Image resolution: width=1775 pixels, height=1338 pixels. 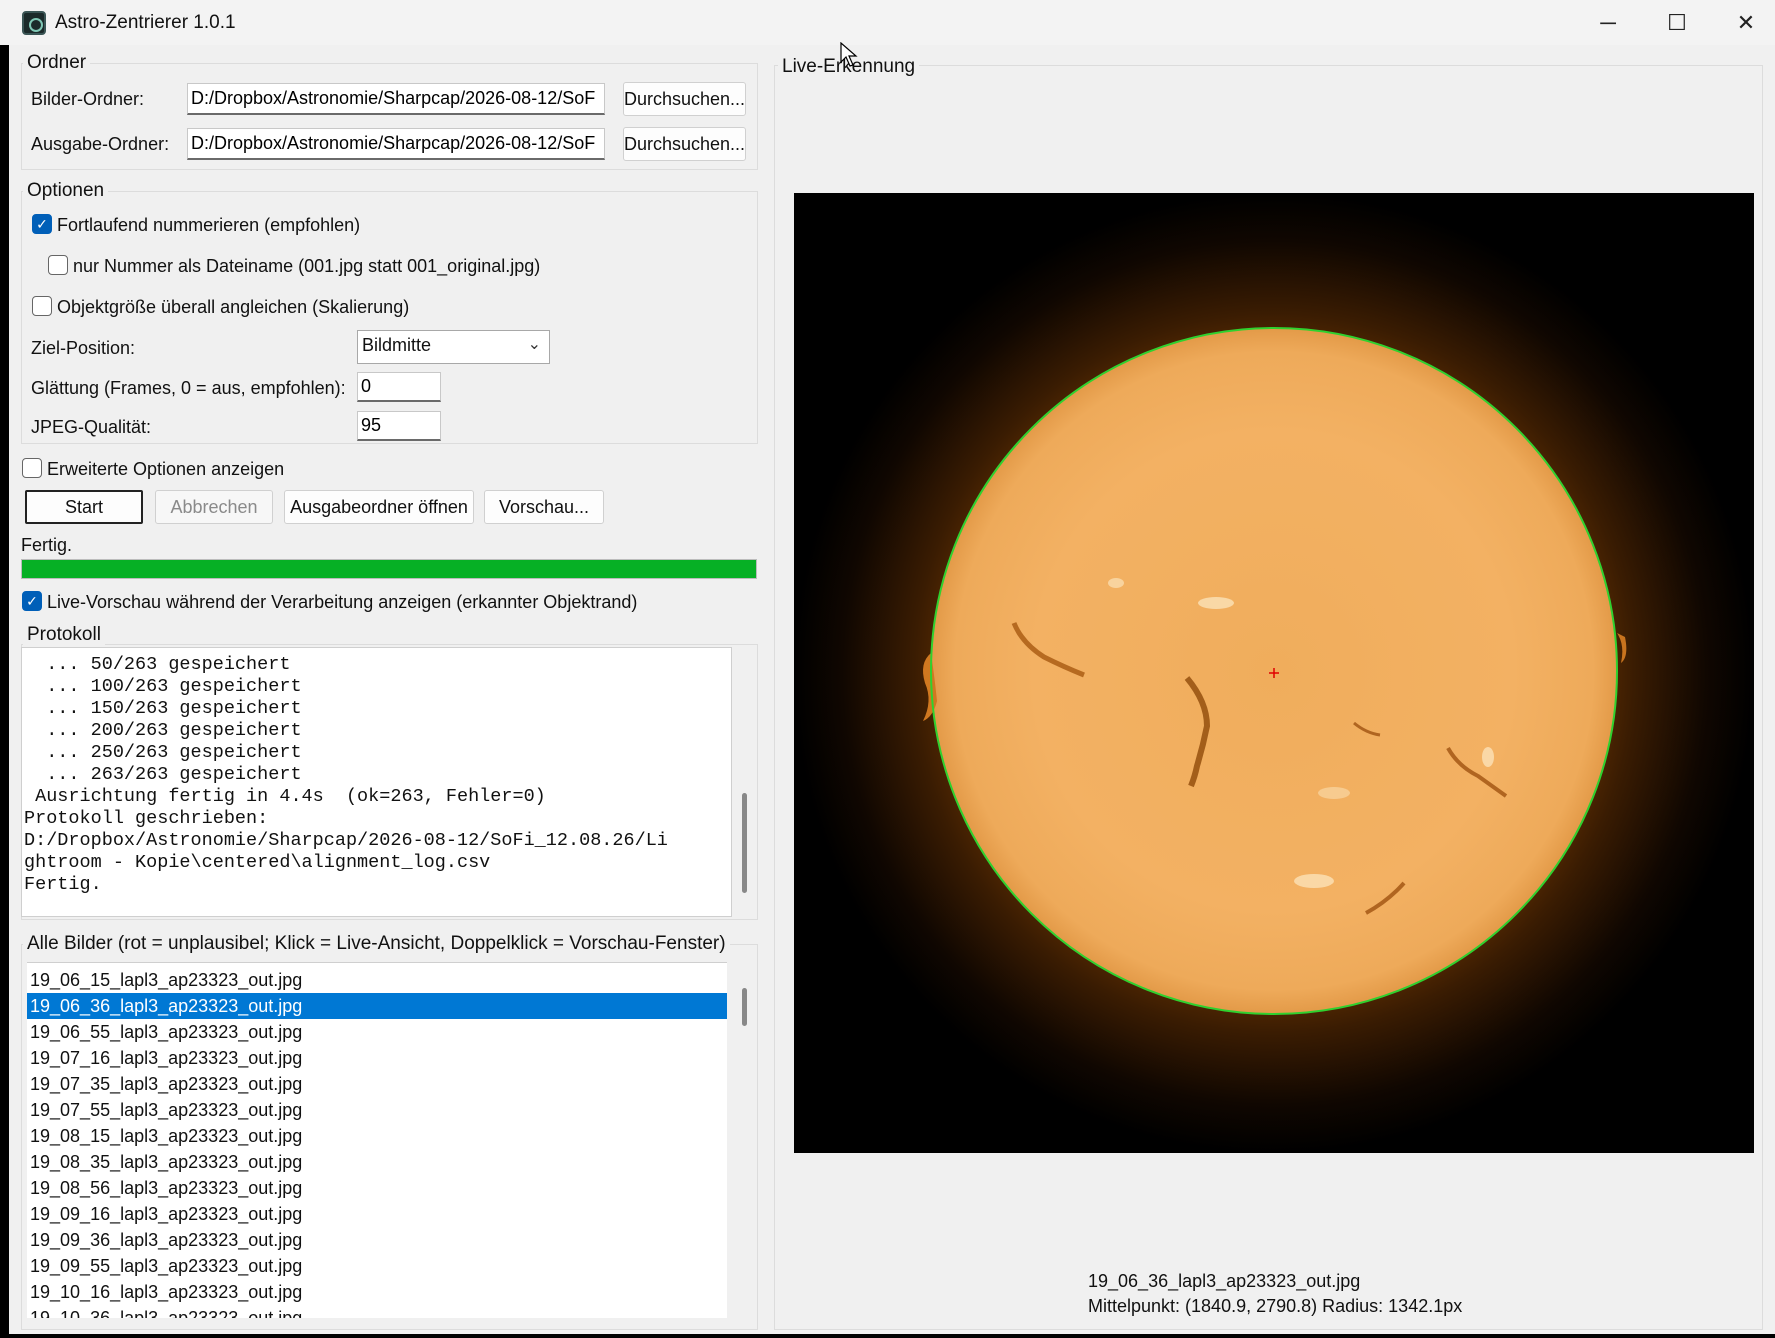 What do you see at coordinates (745, 782) in the screenshot?
I see `log-scrollbar` at bounding box center [745, 782].